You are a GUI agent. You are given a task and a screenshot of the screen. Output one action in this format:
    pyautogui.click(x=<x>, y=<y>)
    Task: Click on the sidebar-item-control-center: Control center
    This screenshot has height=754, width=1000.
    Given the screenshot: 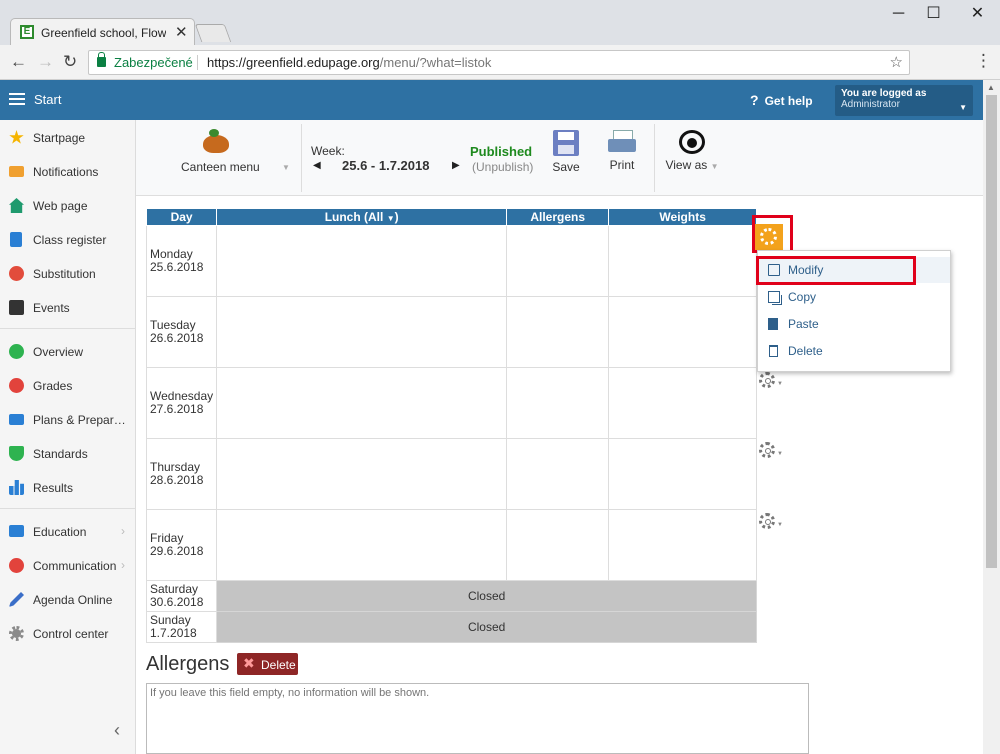 What is the action you would take?
    pyautogui.click(x=68, y=633)
    